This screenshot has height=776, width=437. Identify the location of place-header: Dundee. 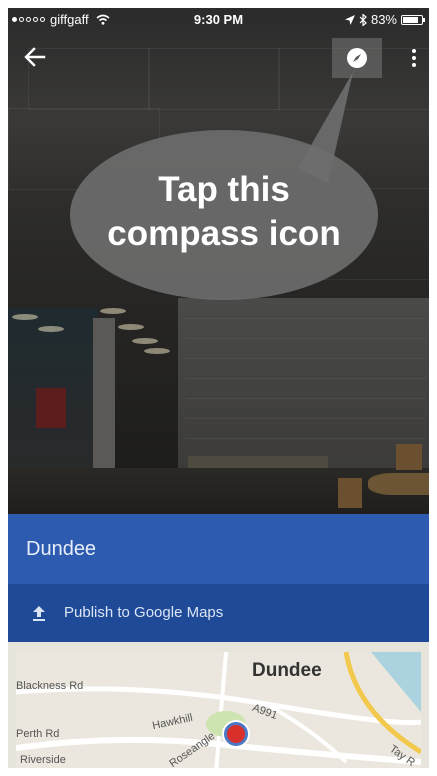
(218, 549).